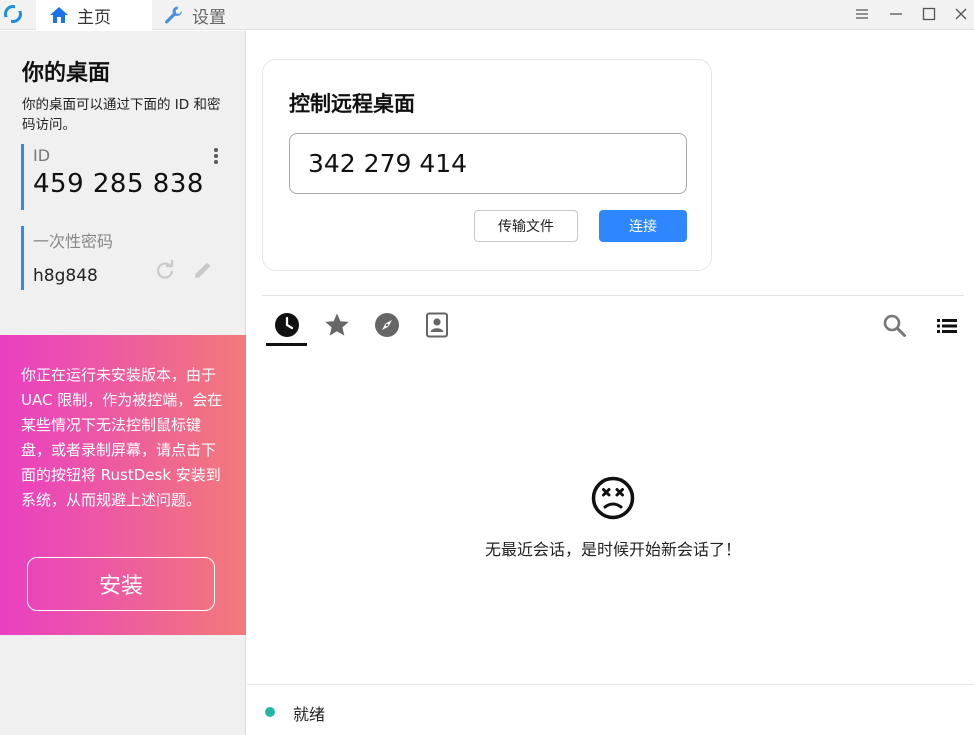 The image size is (974, 735). I want to click on edit-pencil-icon, so click(203, 270).